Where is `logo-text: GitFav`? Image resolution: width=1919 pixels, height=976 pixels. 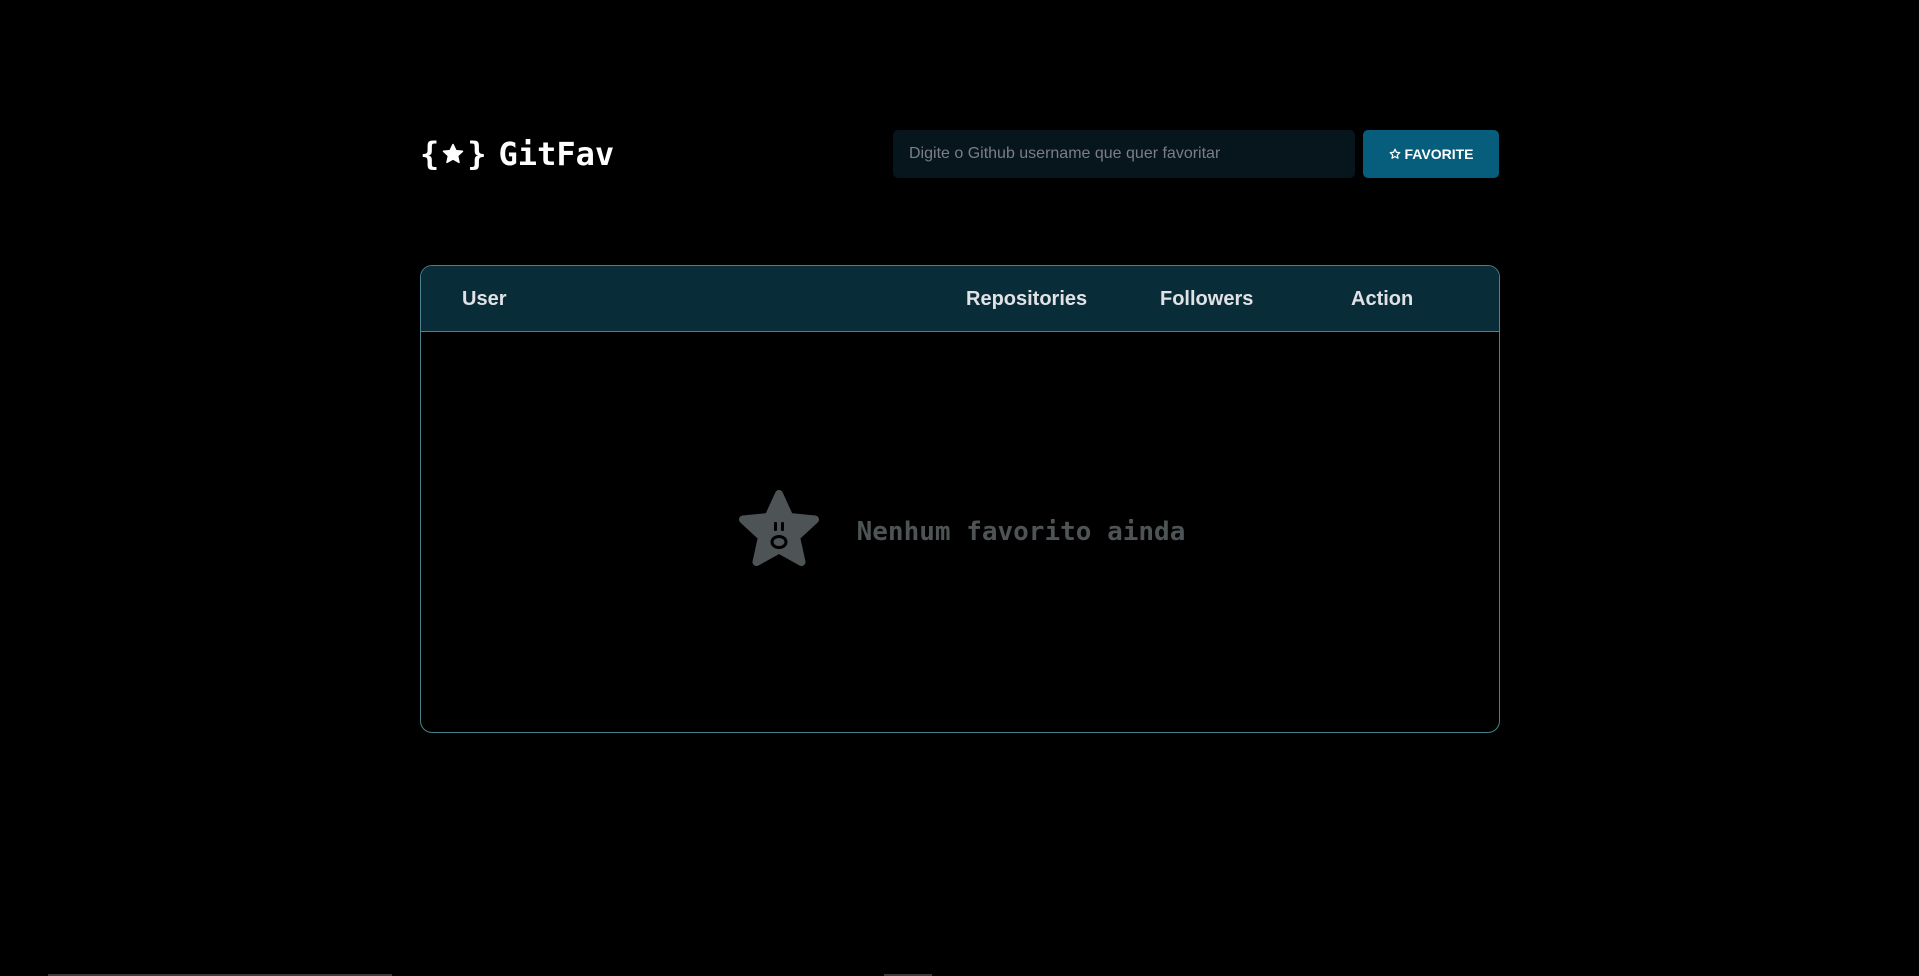 logo-text: GitFav is located at coordinates (556, 154).